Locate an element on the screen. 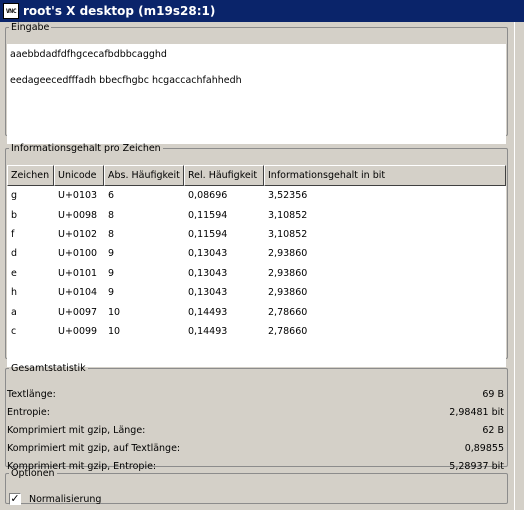 Image resolution: width=524 pixels, height=510 pixels. normalisierung-checkbox: ✓ is located at coordinates (15, 499).